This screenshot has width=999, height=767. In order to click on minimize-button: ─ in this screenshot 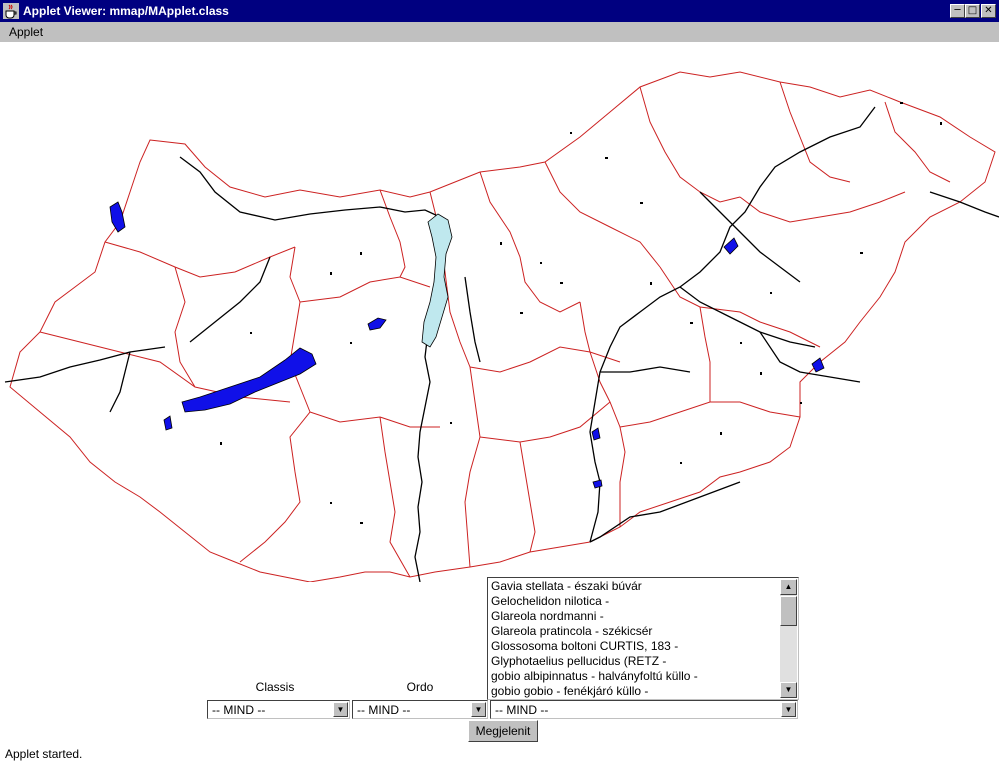, I will do `click(957, 11)`.